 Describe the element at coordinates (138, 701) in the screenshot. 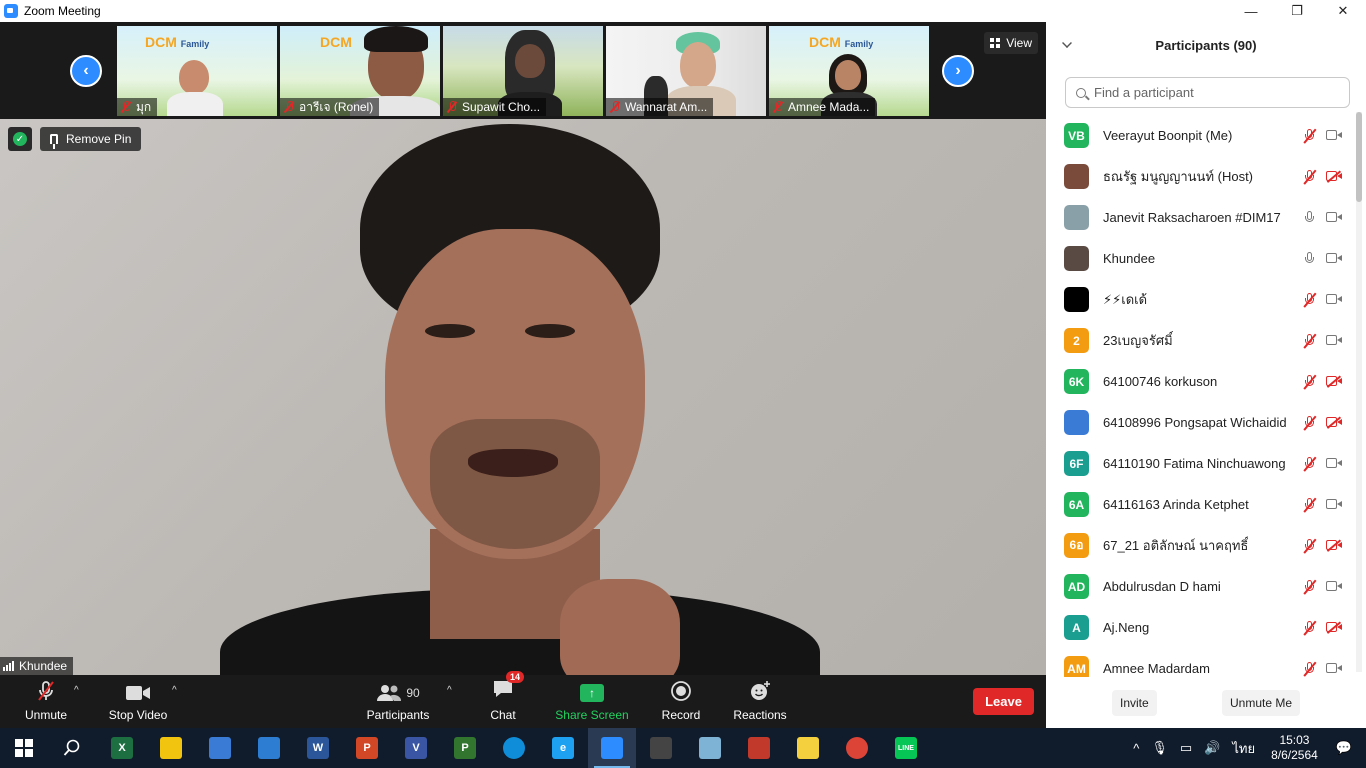

I see `stop-video-button: Stop Video` at that location.